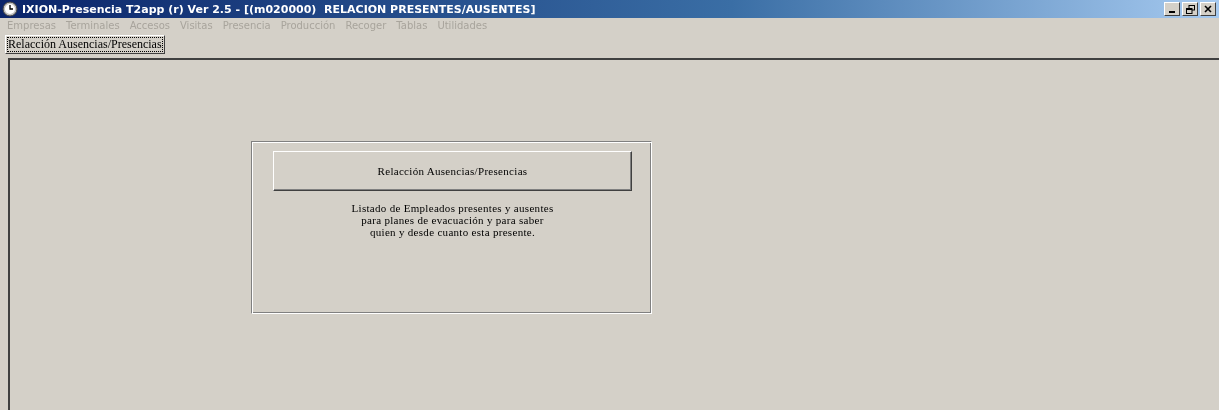  I want to click on clock-icon, so click(10, 9).